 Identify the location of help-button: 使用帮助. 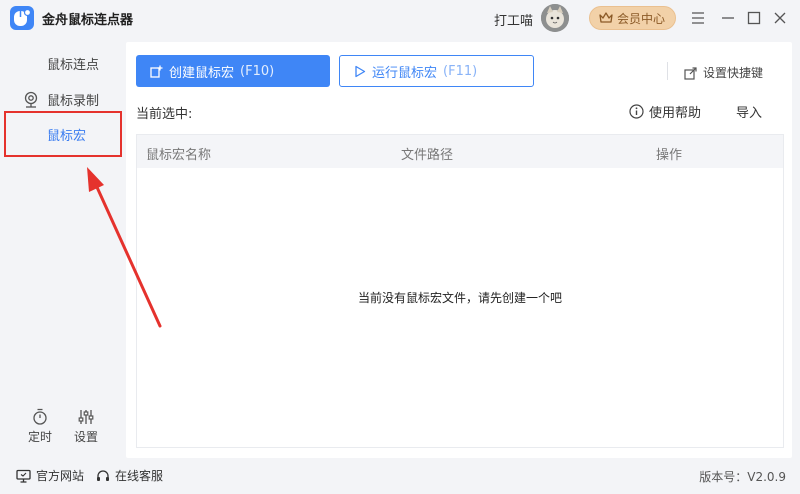
(665, 111).